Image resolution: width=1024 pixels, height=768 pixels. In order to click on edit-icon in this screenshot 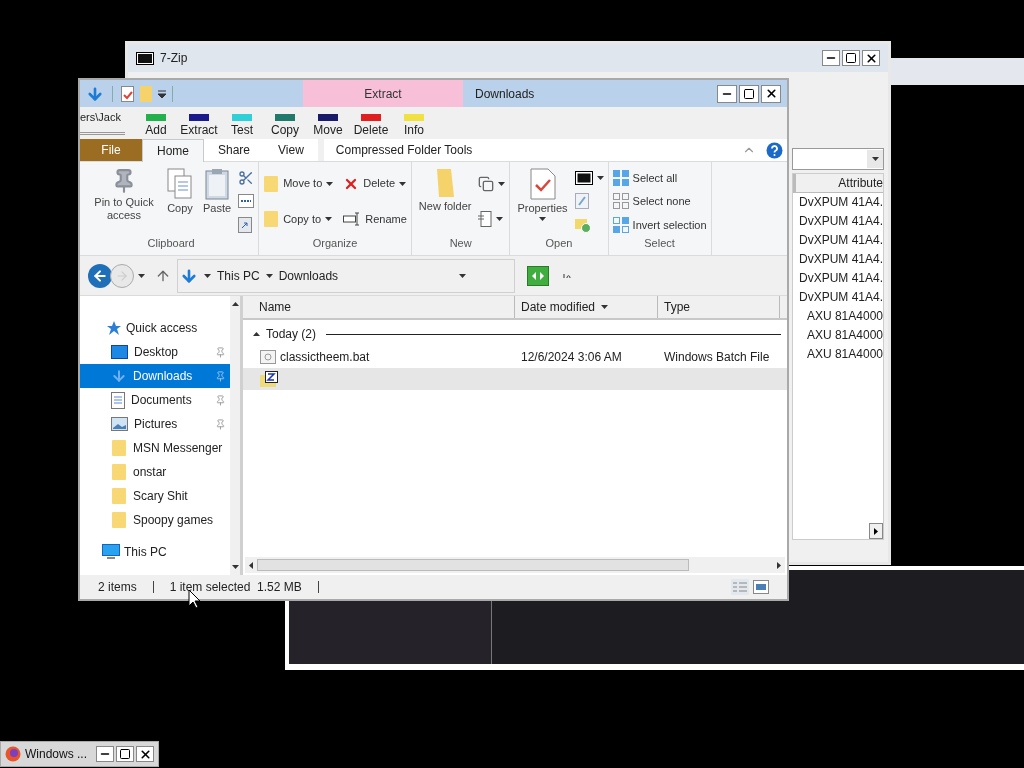, I will do `click(581, 201)`.